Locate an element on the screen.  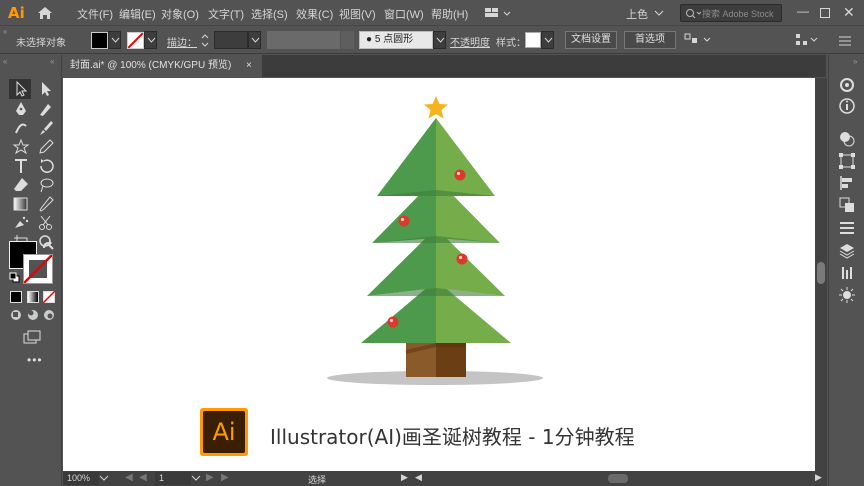
more-tools-icon: ••• is located at coordinates (35, 360).